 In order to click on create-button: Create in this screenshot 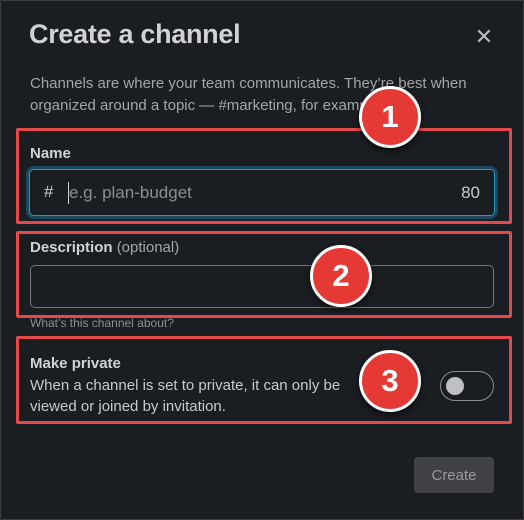, I will do `click(454, 475)`.